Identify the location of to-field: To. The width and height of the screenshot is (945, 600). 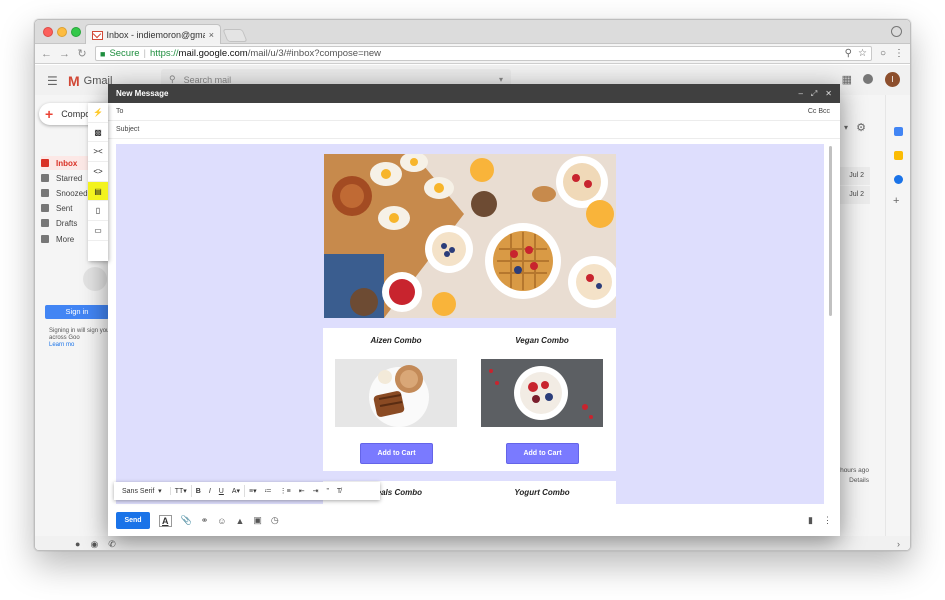
(119, 111).